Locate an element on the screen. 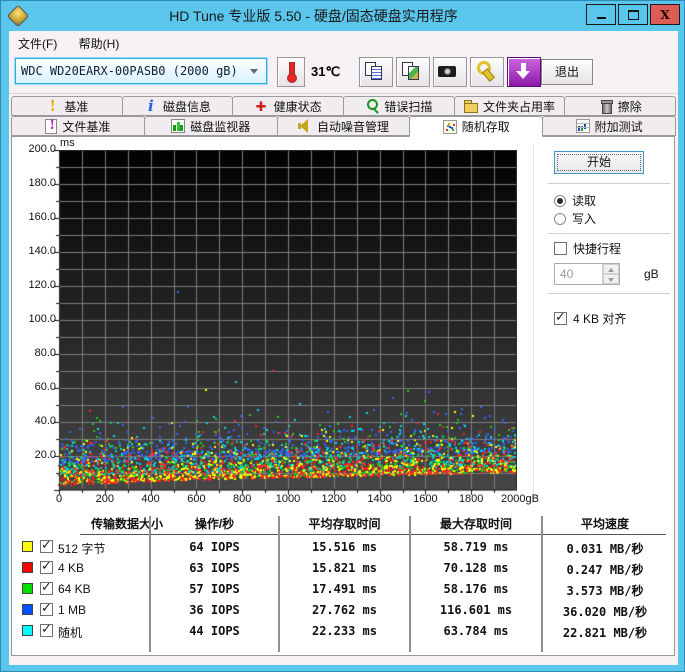  start-button: 开始 is located at coordinates (599, 162).